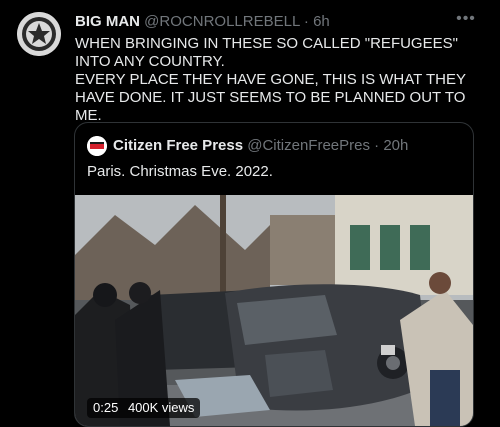 This screenshot has height=427, width=500. I want to click on quoted-author-name: Citizen Free Press, so click(178, 145).